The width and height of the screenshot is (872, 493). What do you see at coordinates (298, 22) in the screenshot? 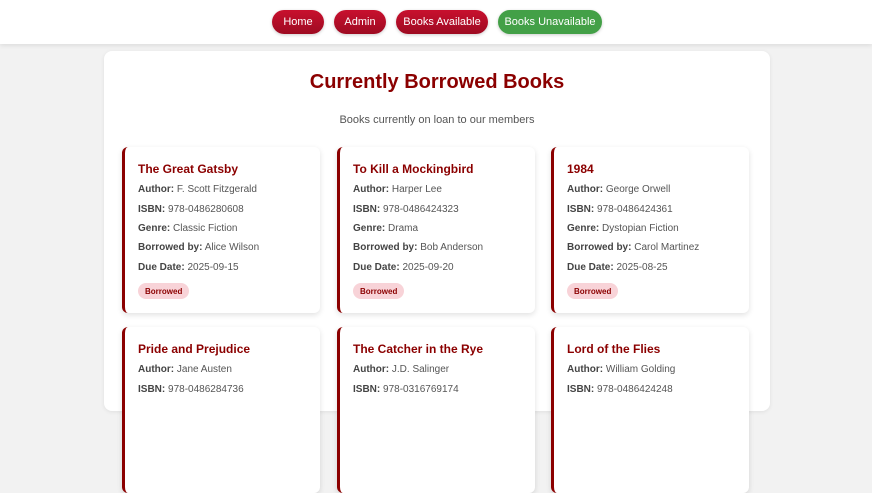
I see `nav-home-button: Home` at bounding box center [298, 22].